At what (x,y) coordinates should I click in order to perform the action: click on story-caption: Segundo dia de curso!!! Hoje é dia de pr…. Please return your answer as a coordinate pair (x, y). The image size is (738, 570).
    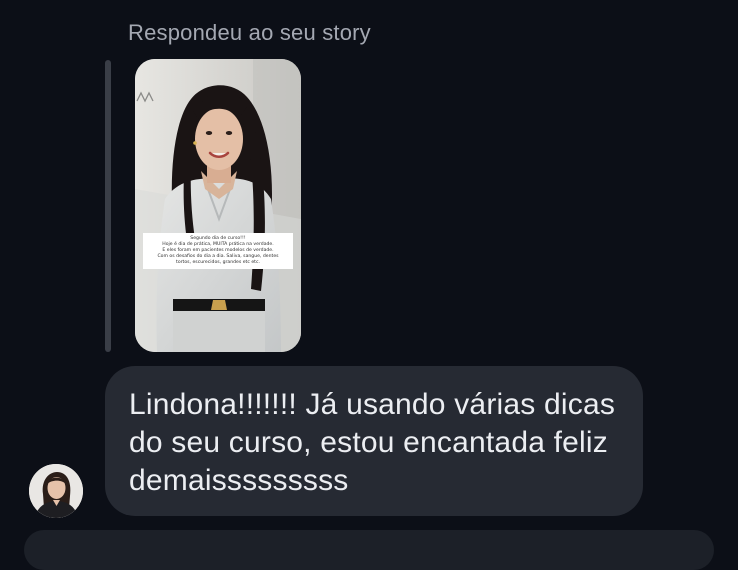
    Looking at the image, I should click on (218, 251).